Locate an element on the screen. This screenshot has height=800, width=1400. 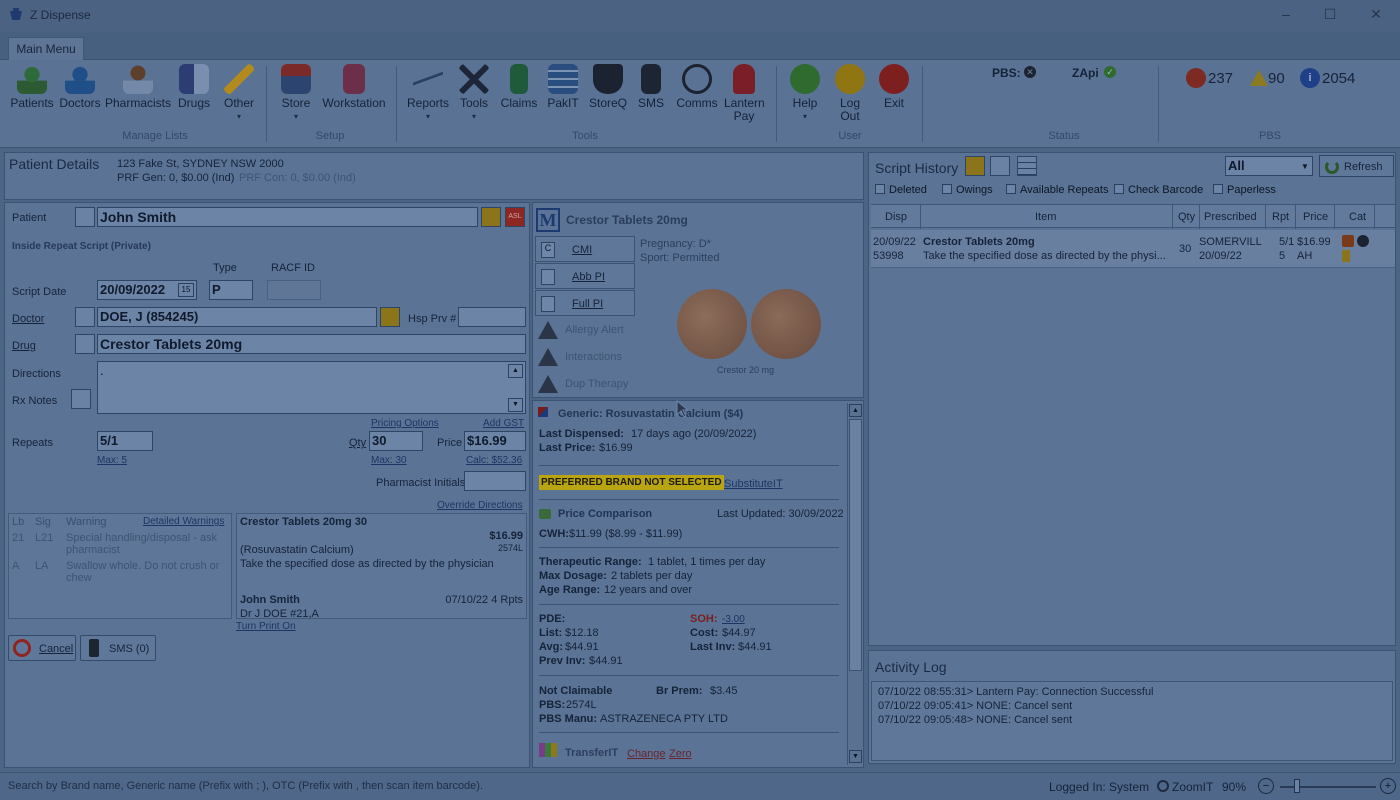
substituteit-link: SubstituteIT is located at coordinates (753, 484).